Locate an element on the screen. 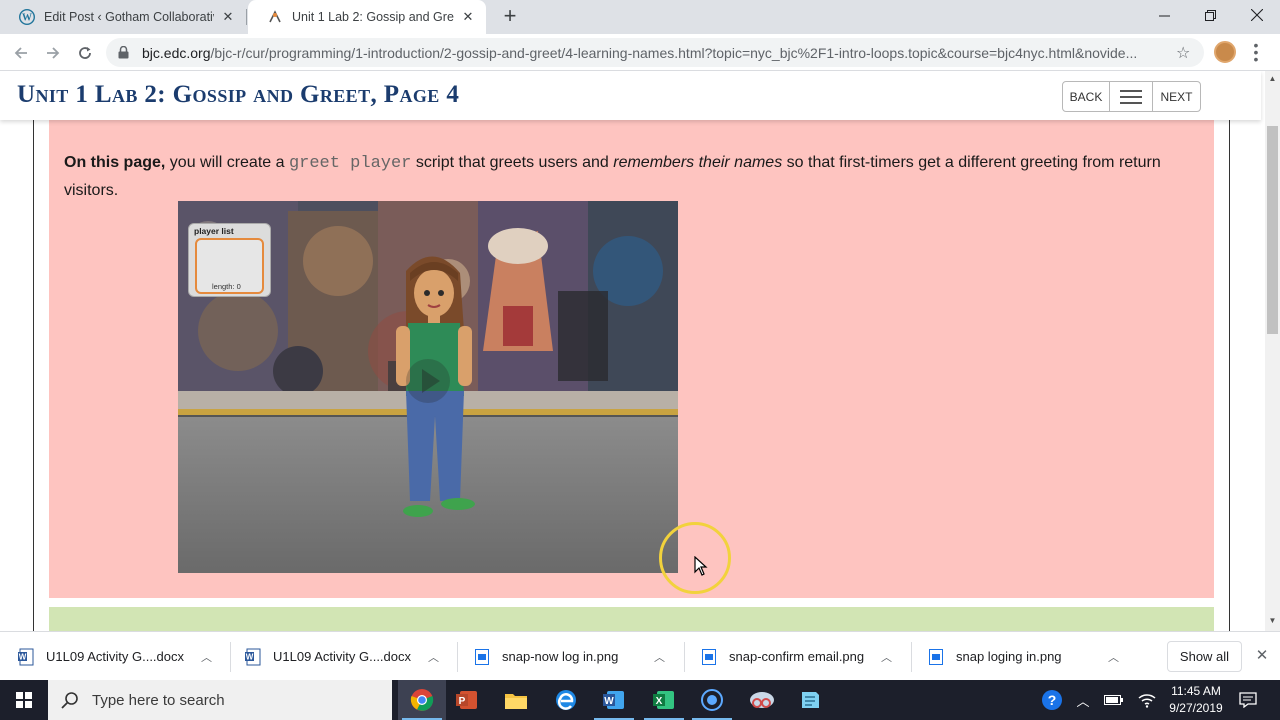  back-arrow-icon is located at coordinates (21, 53).